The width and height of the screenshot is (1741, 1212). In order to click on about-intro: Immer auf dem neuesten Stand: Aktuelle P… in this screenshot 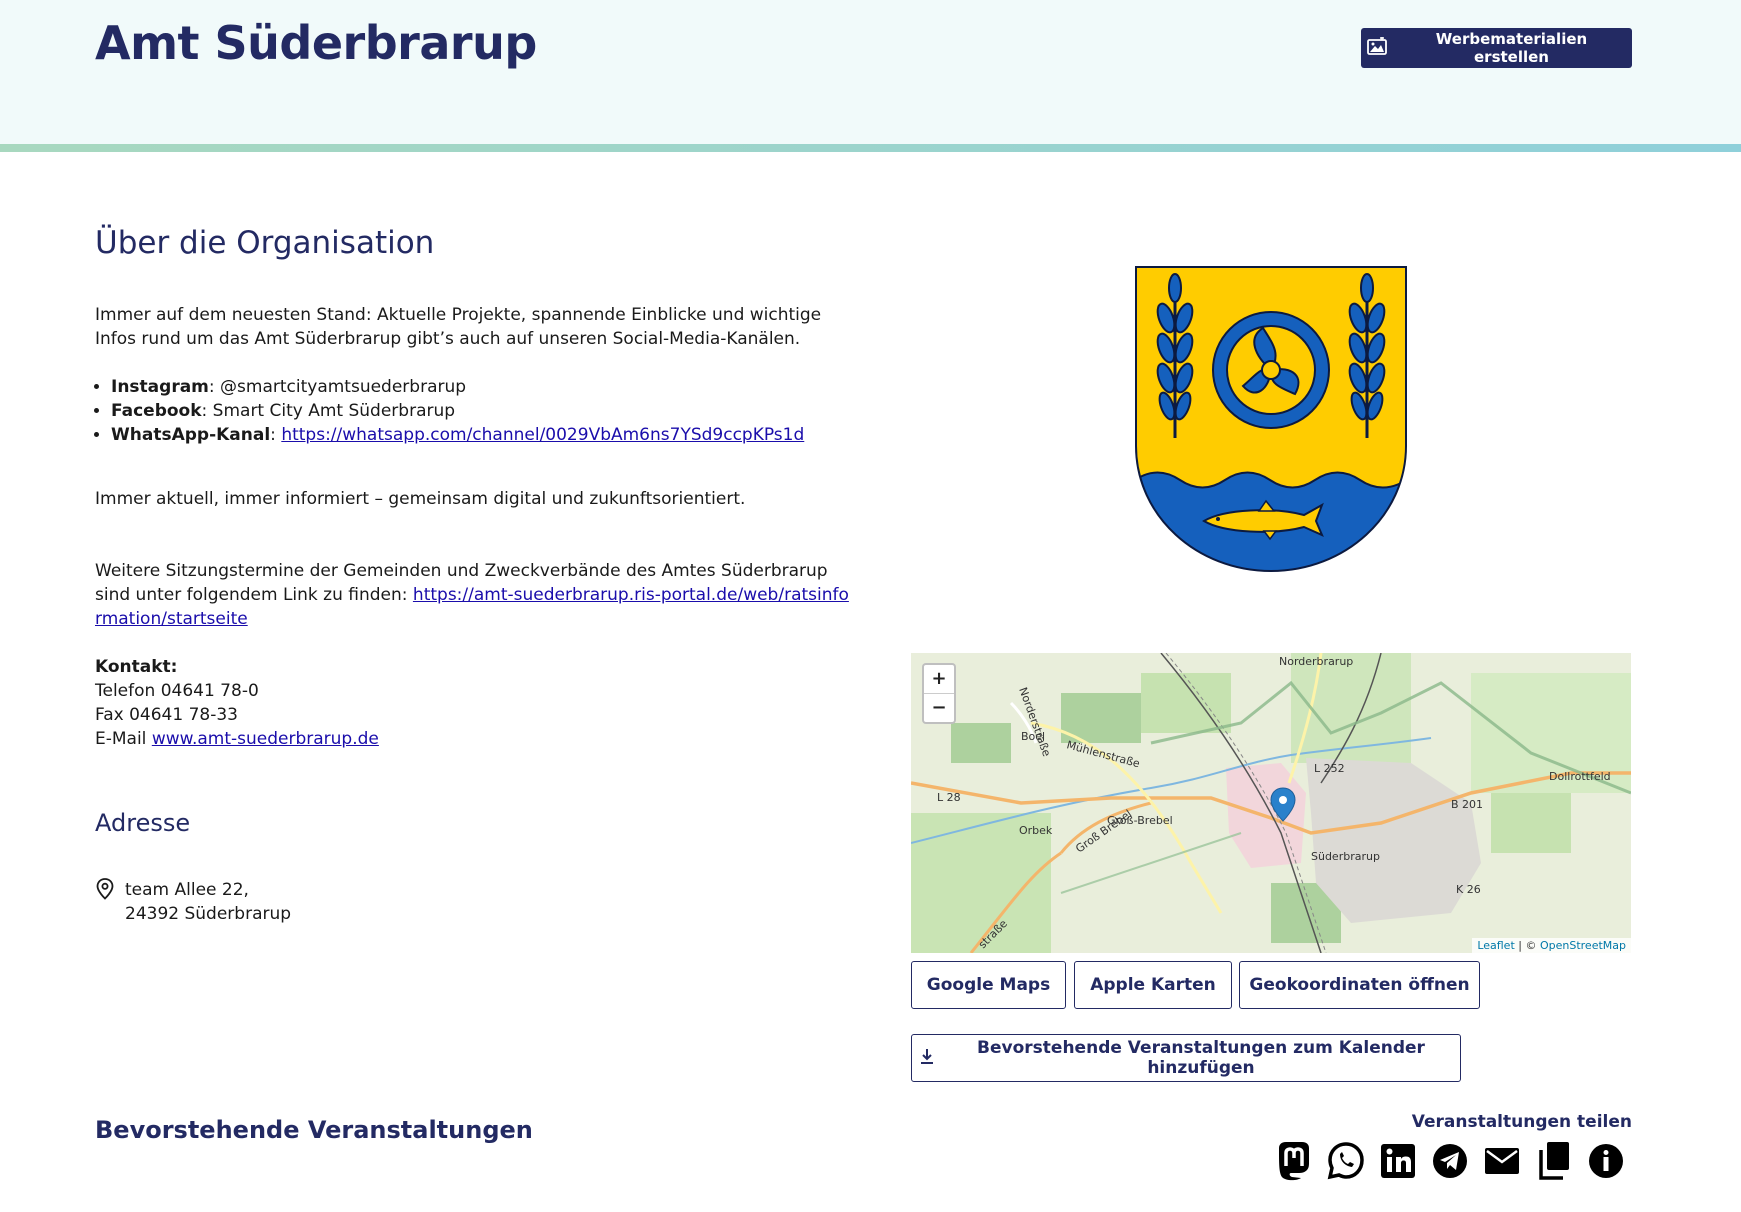, I will do `click(458, 327)`.